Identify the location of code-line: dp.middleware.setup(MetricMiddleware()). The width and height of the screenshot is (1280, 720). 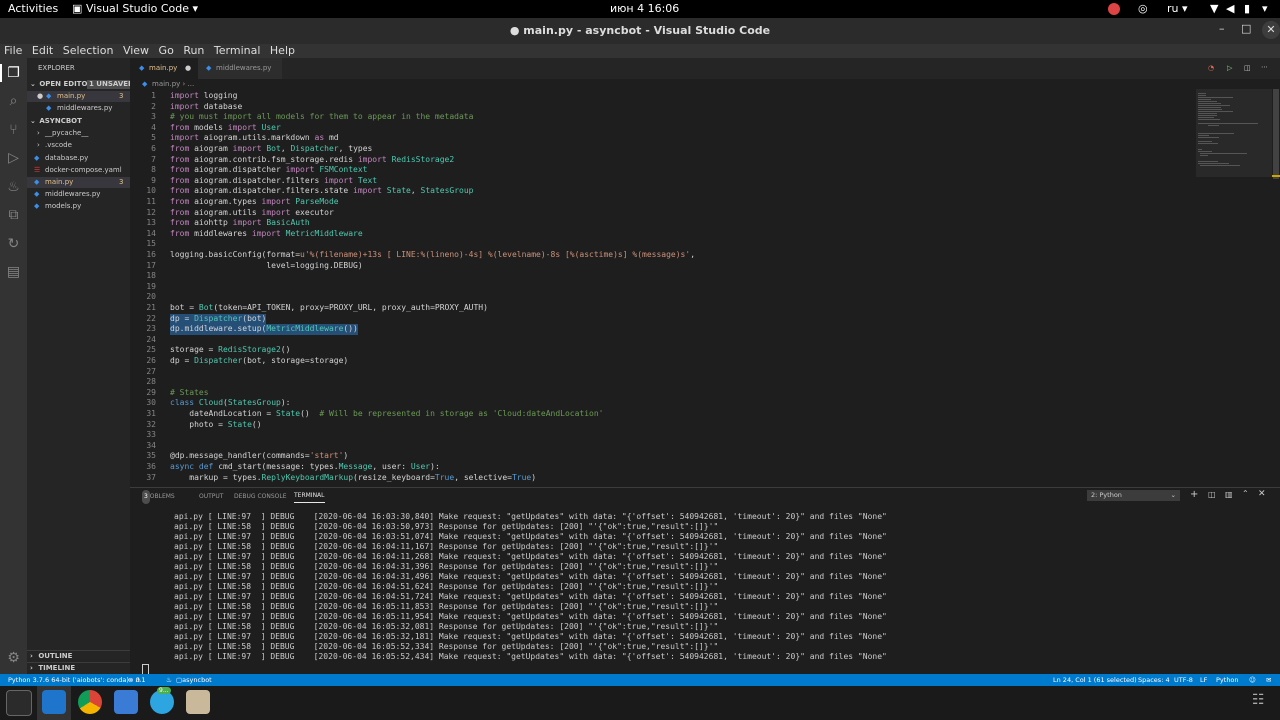
(264, 329).